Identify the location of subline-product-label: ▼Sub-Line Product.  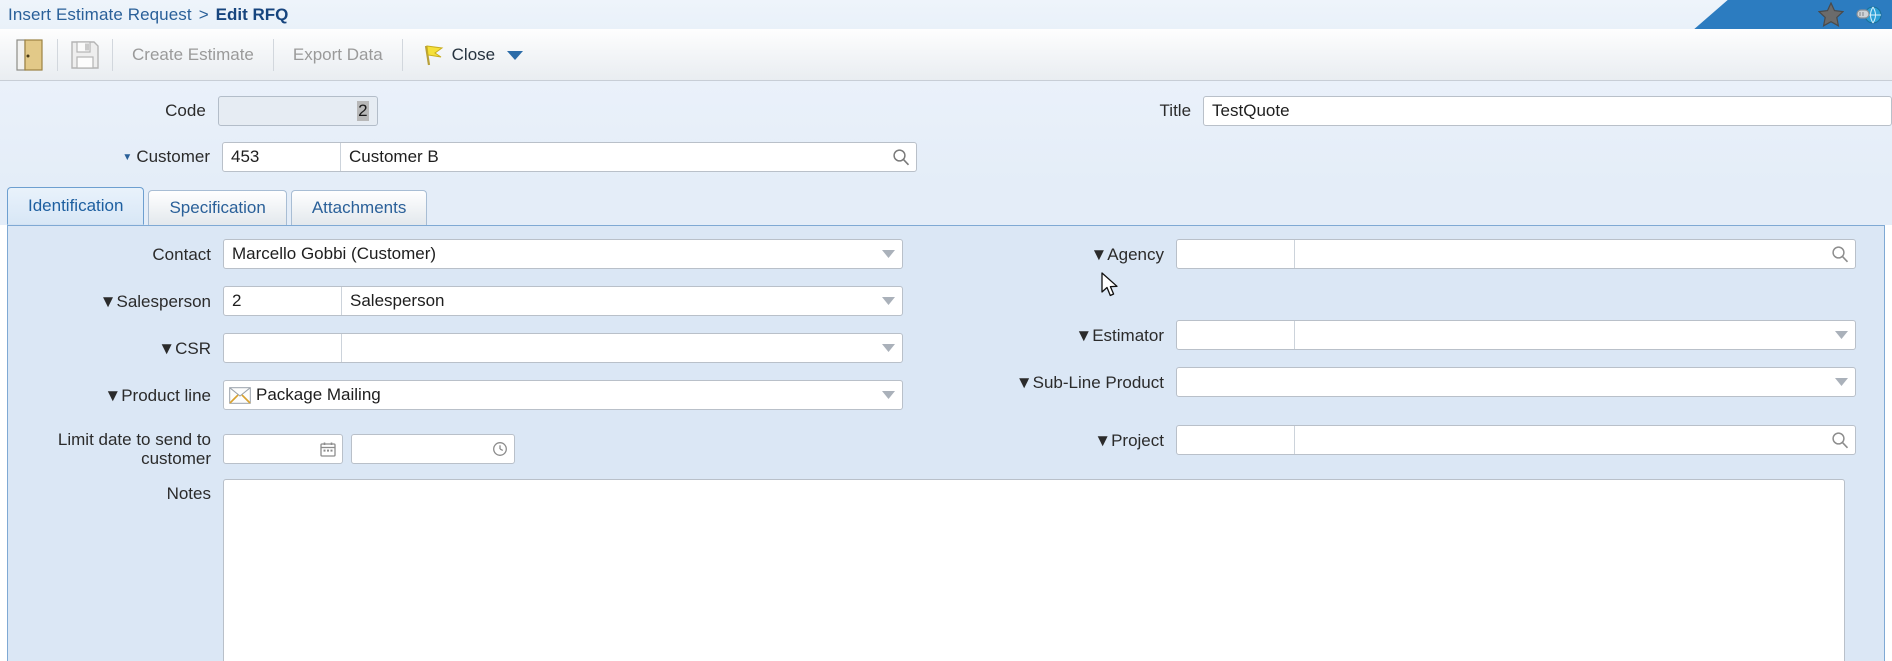
(1089, 382).